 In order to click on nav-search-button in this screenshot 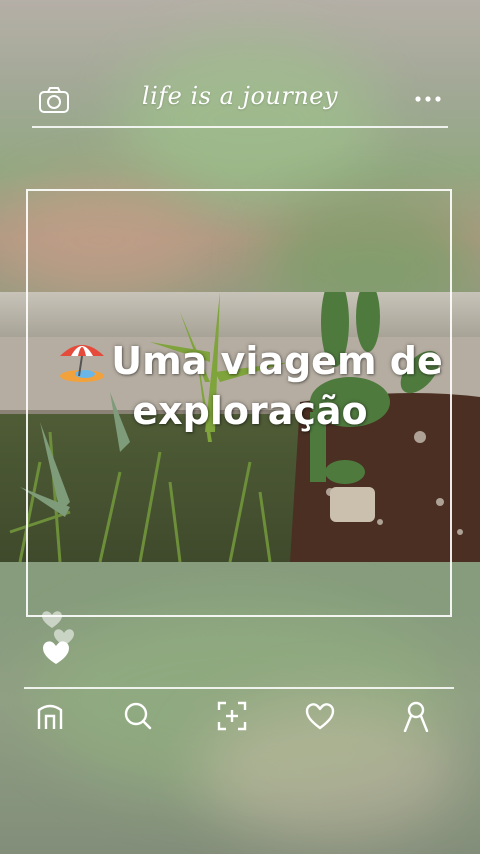, I will do `click(138, 716)`.